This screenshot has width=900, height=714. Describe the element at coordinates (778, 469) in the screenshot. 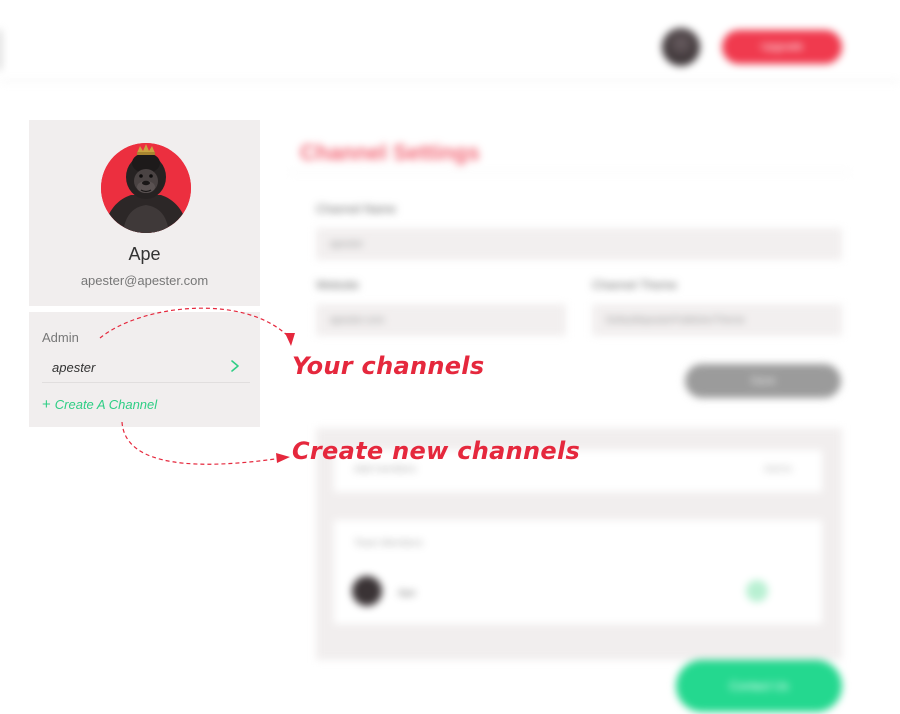

I see `member-role-select: Admin` at that location.